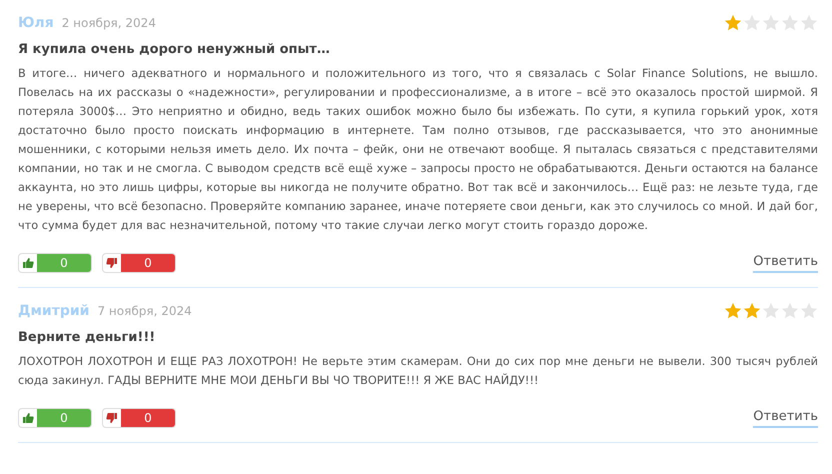  What do you see at coordinates (109, 23) in the screenshot?
I see `review-date: 2 ноября, 2024` at bounding box center [109, 23].